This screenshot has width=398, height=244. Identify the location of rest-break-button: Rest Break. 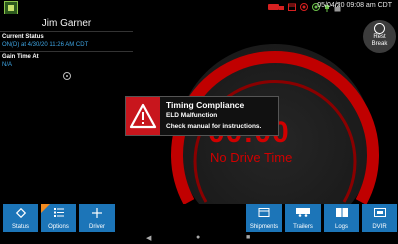
(379, 36).